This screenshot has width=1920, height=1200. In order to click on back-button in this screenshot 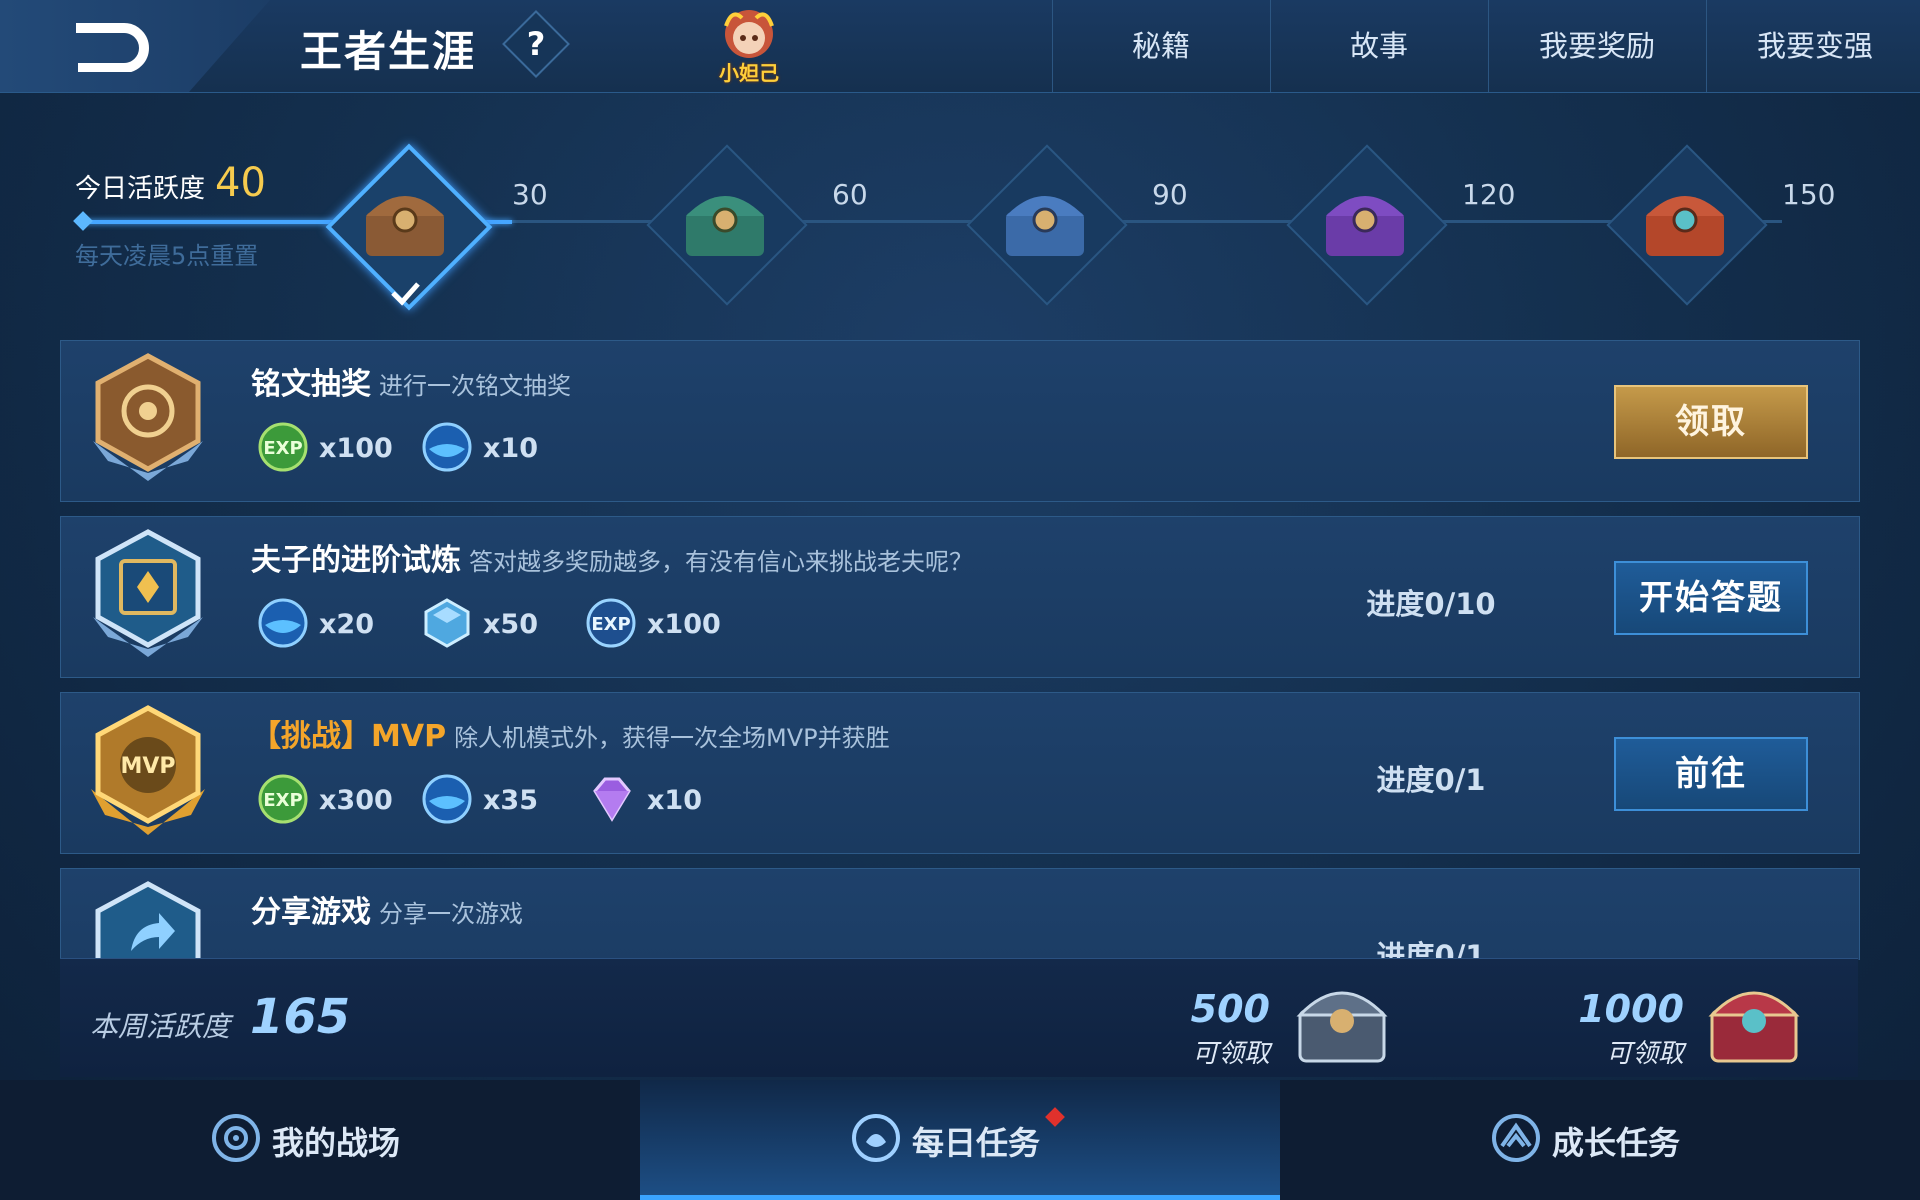, I will do `click(110, 46)`.